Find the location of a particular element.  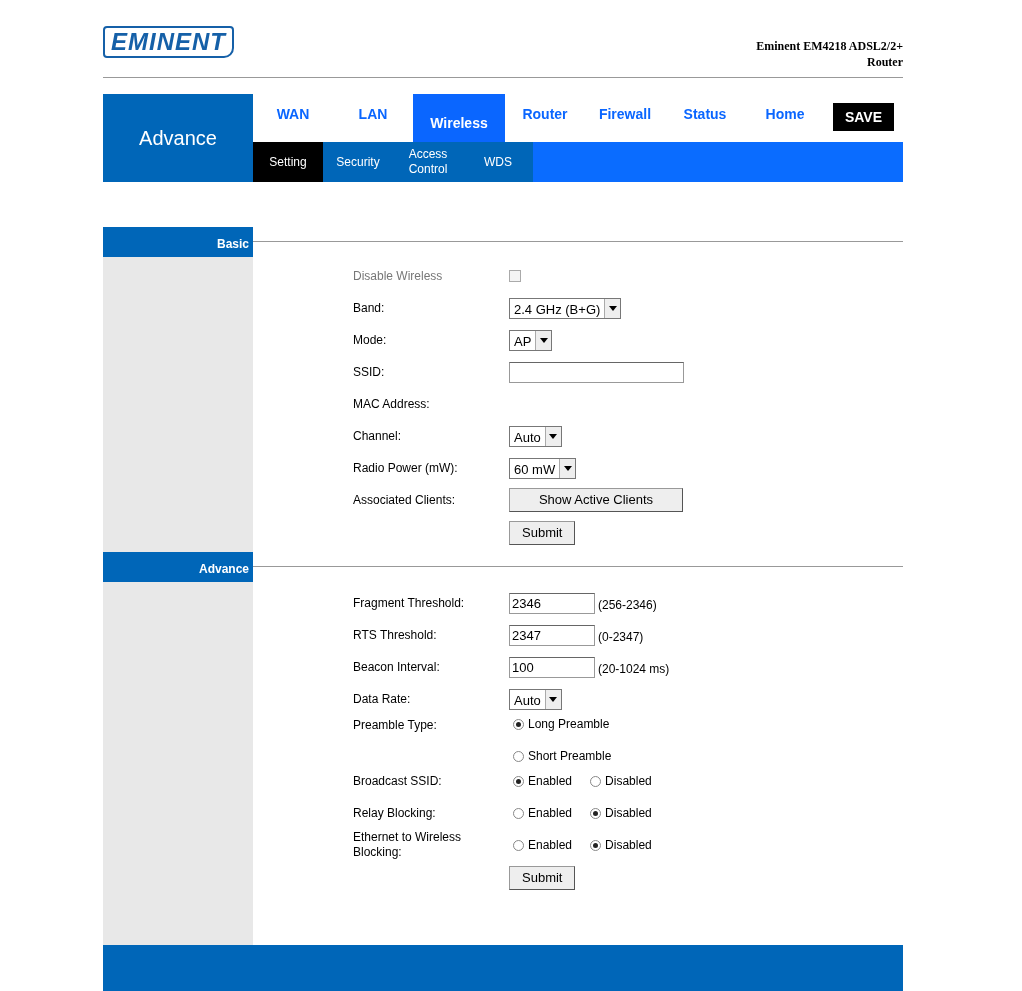

range-hint: (0-2347) is located at coordinates (621, 637).